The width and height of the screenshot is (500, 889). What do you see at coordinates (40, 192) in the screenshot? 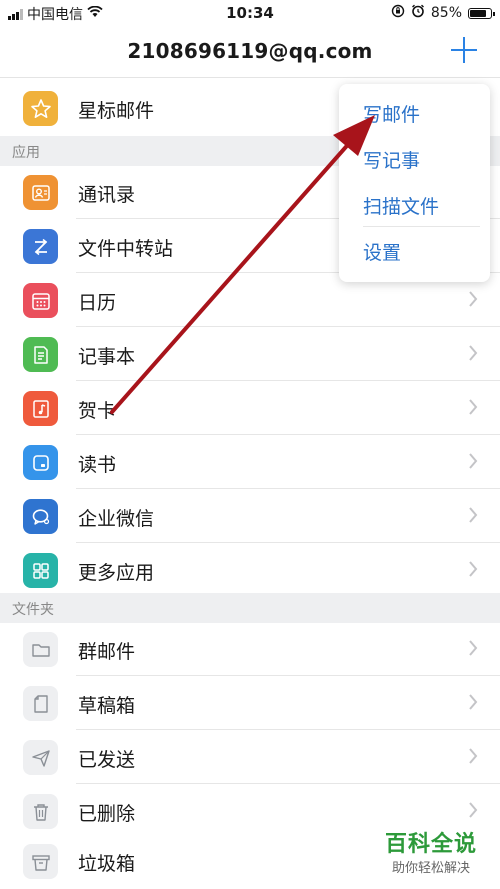
I see `contacts-icon` at bounding box center [40, 192].